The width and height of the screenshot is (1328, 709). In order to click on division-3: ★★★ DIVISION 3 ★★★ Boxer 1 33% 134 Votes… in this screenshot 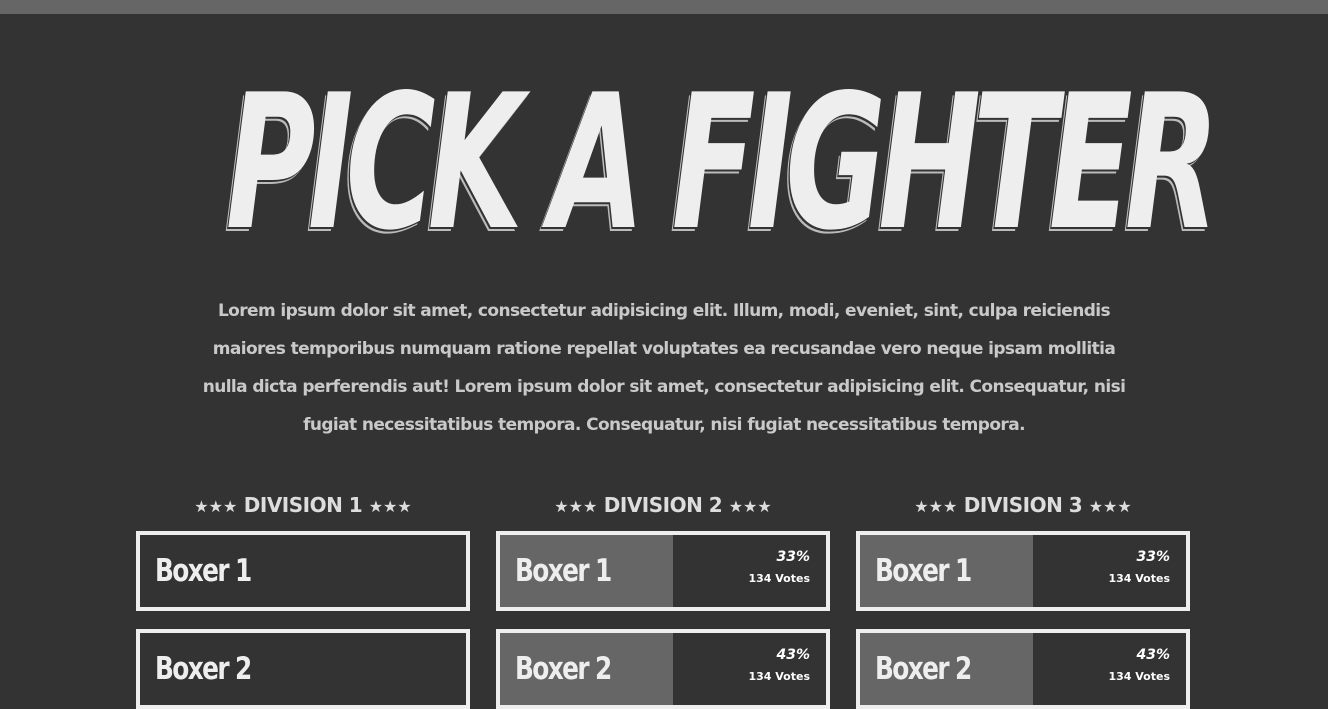, I will do `click(1023, 599)`.